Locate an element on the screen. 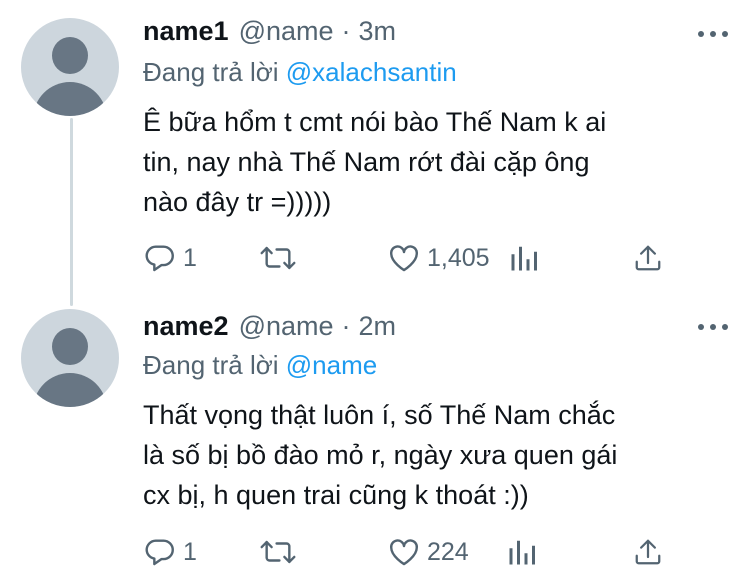  replying-to: Đang trả lời @name is located at coordinates (260, 365).